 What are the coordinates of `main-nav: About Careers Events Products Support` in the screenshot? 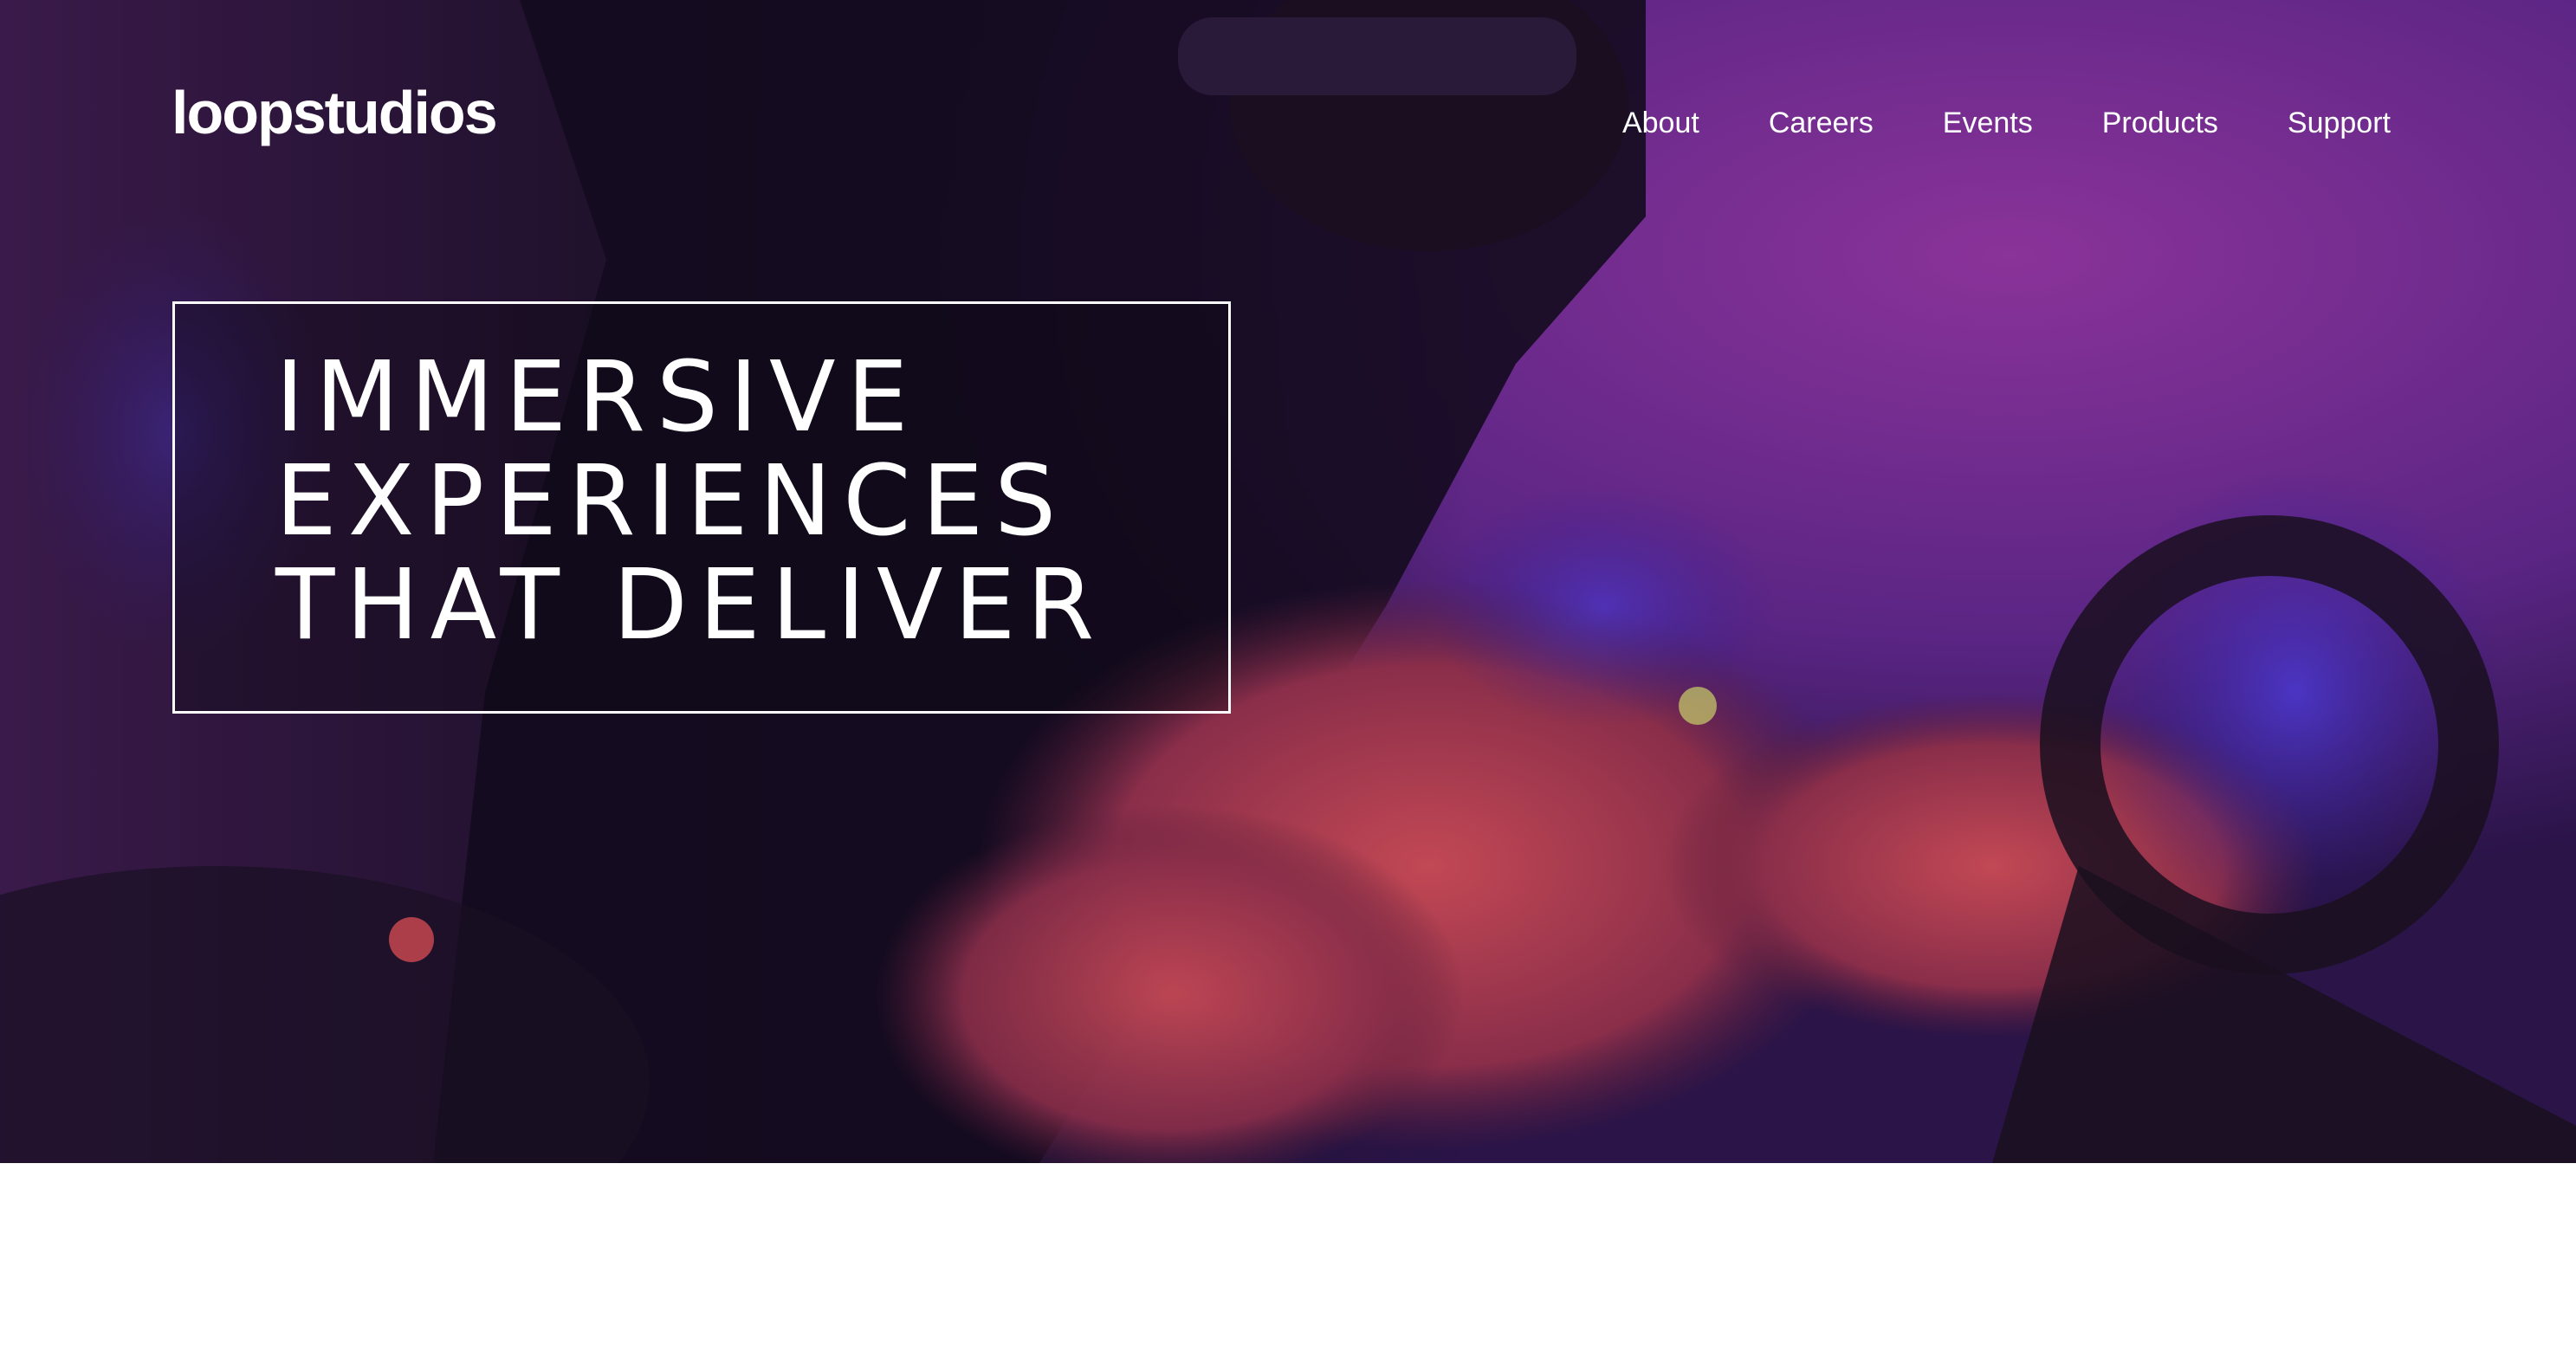 It's located at (1972, 123).